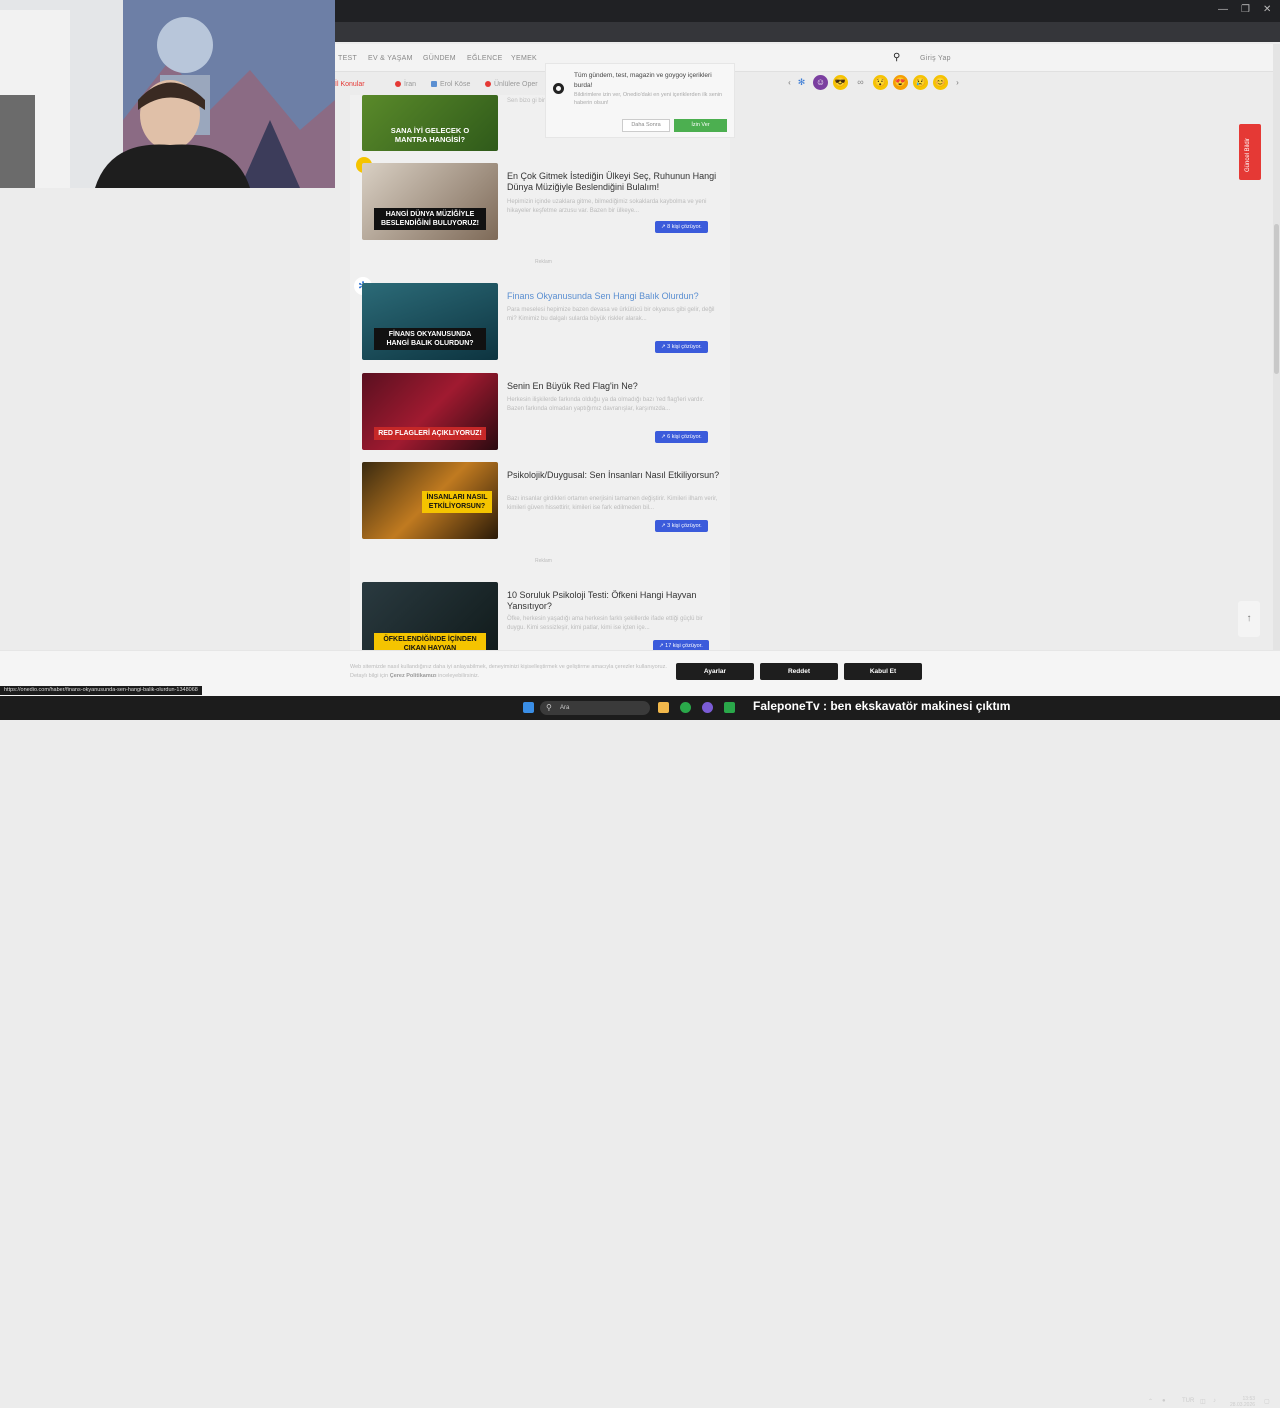 This screenshot has height=1408, width=1280. What do you see at coordinates (430, 616) in the screenshot?
I see `thumbnail-image: ÖFKELENDİĞİNDE İÇİNDEN ÇIKAN HAYVAN` at bounding box center [430, 616].